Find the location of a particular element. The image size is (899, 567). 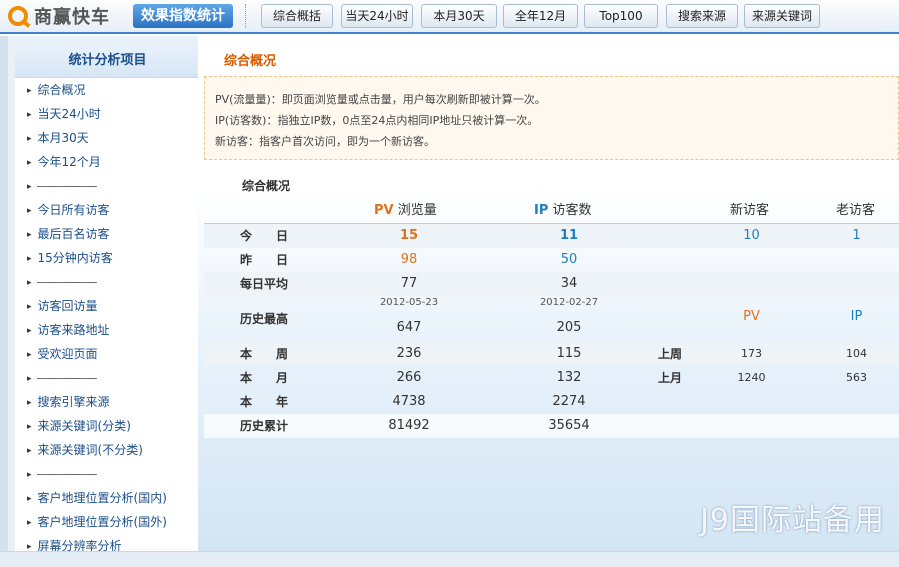

new-visitor-definition: 新访客：指客户首次访问，即为一个新访客。 is located at coordinates (325, 141).